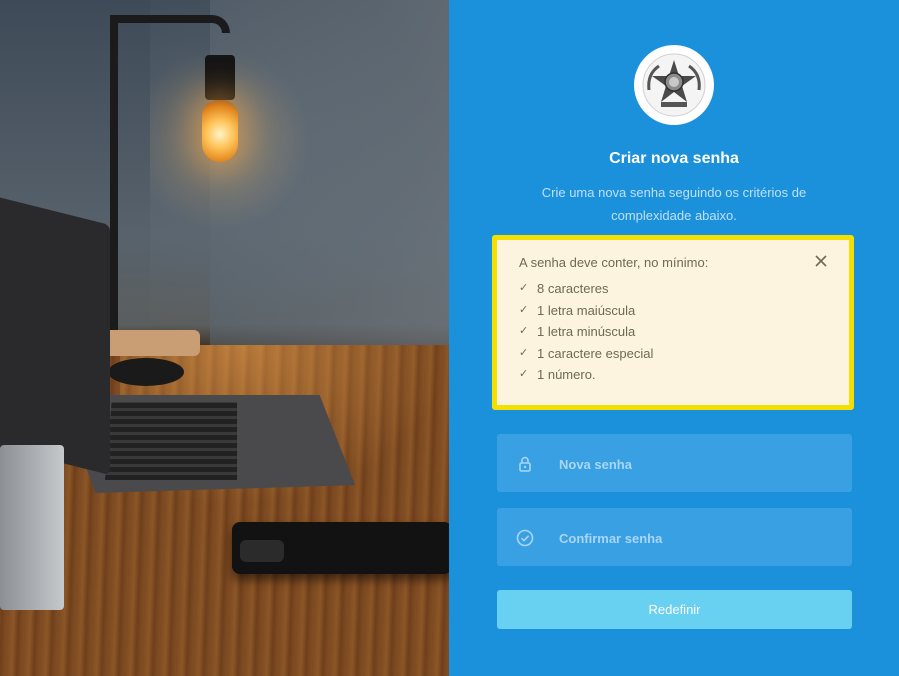 The height and width of the screenshot is (676, 899). I want to click on confirm-password-input, so click(699, 538).